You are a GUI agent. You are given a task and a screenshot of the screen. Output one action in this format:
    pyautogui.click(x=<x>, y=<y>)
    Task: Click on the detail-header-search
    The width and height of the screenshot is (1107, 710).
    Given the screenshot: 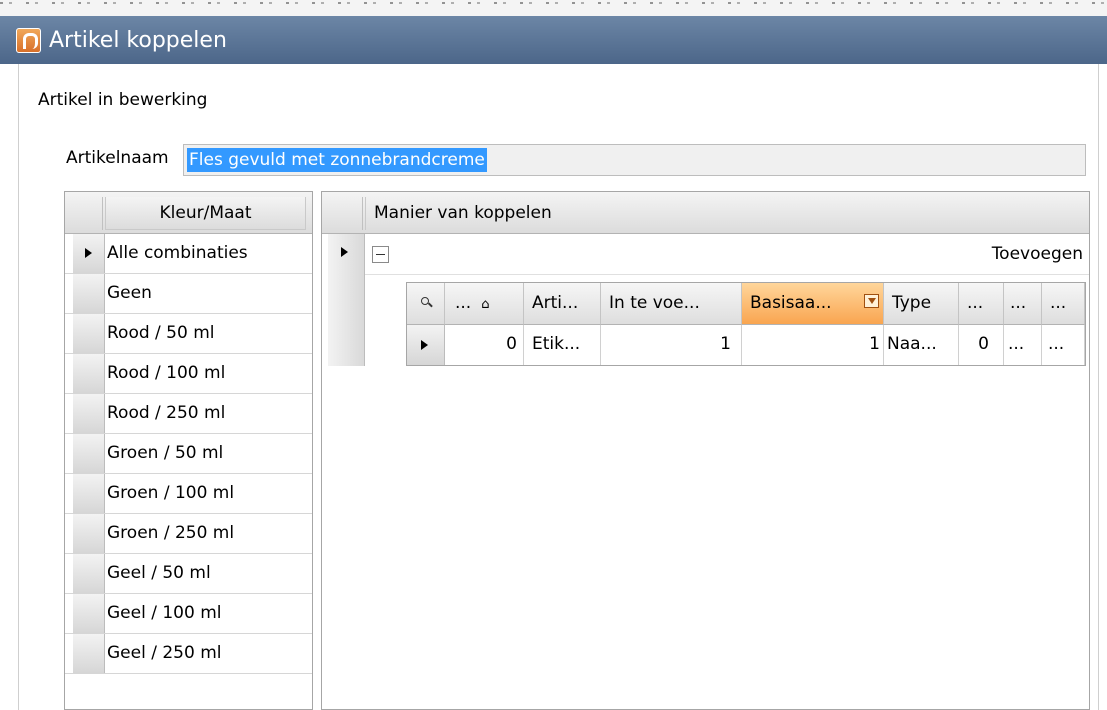 What is the action you would take?
    pyautogui.click(x=426, y=304)
    